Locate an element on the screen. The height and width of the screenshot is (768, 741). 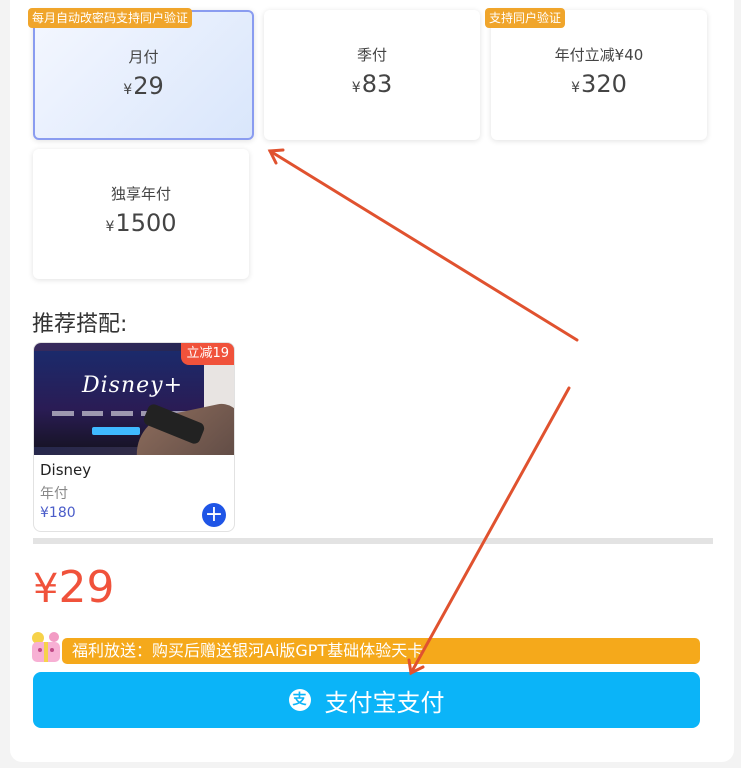
plan-price: ¥1500 is located at coordinates (141, 223).